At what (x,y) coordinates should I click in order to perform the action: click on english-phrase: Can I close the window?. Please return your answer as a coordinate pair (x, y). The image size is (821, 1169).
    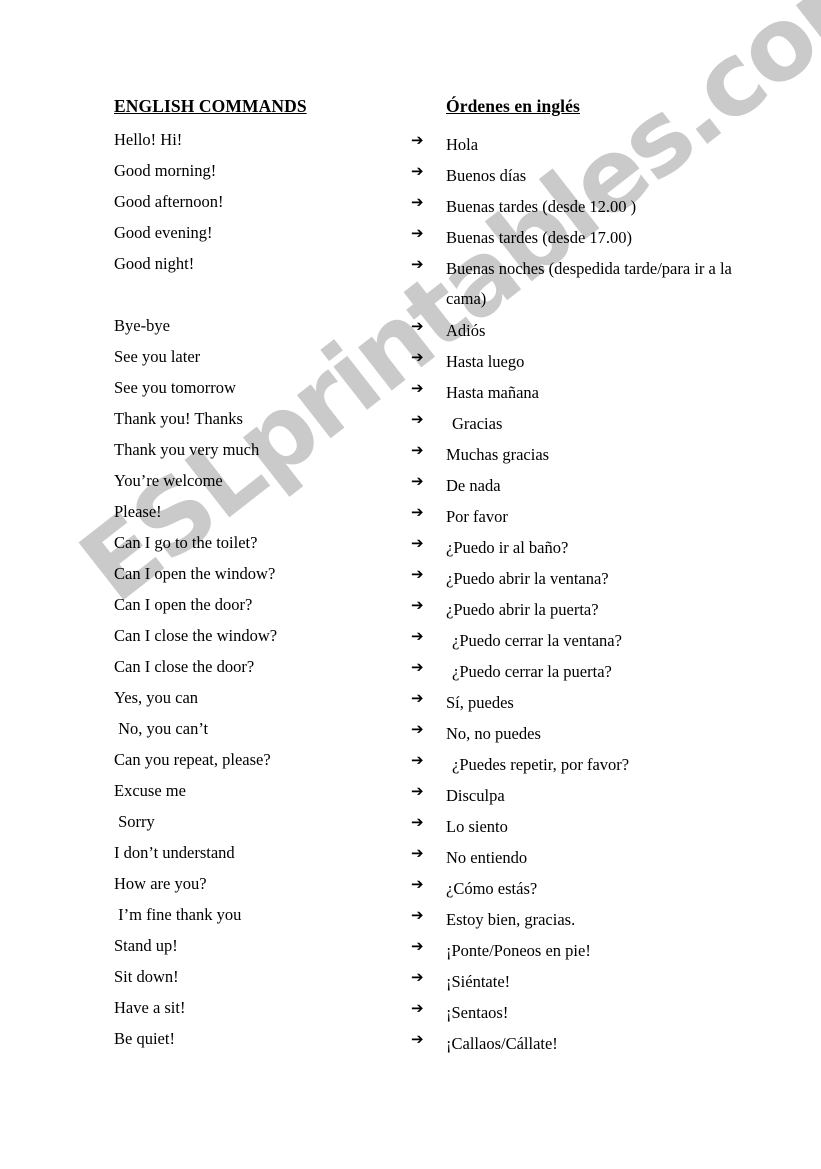
    Looking at the image, I should click on (196, 635).